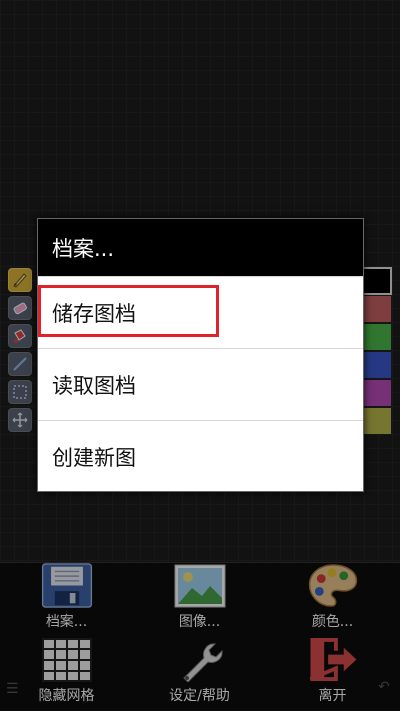 The image size is (400, 711). What do you see at coordinates (94, 313) in the screenshot?
I see `menu-item-label: 储存图档` at bounding box center [94, 313].